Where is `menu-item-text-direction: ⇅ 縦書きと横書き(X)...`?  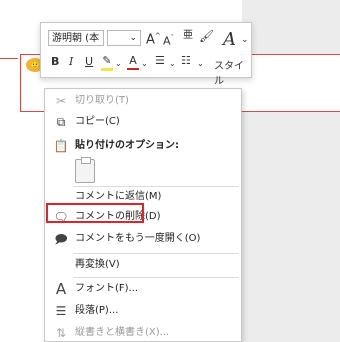
menu-item-text-direction: ⇅ 縦書きと横書き(X)... is located at coordinates (143, 332).